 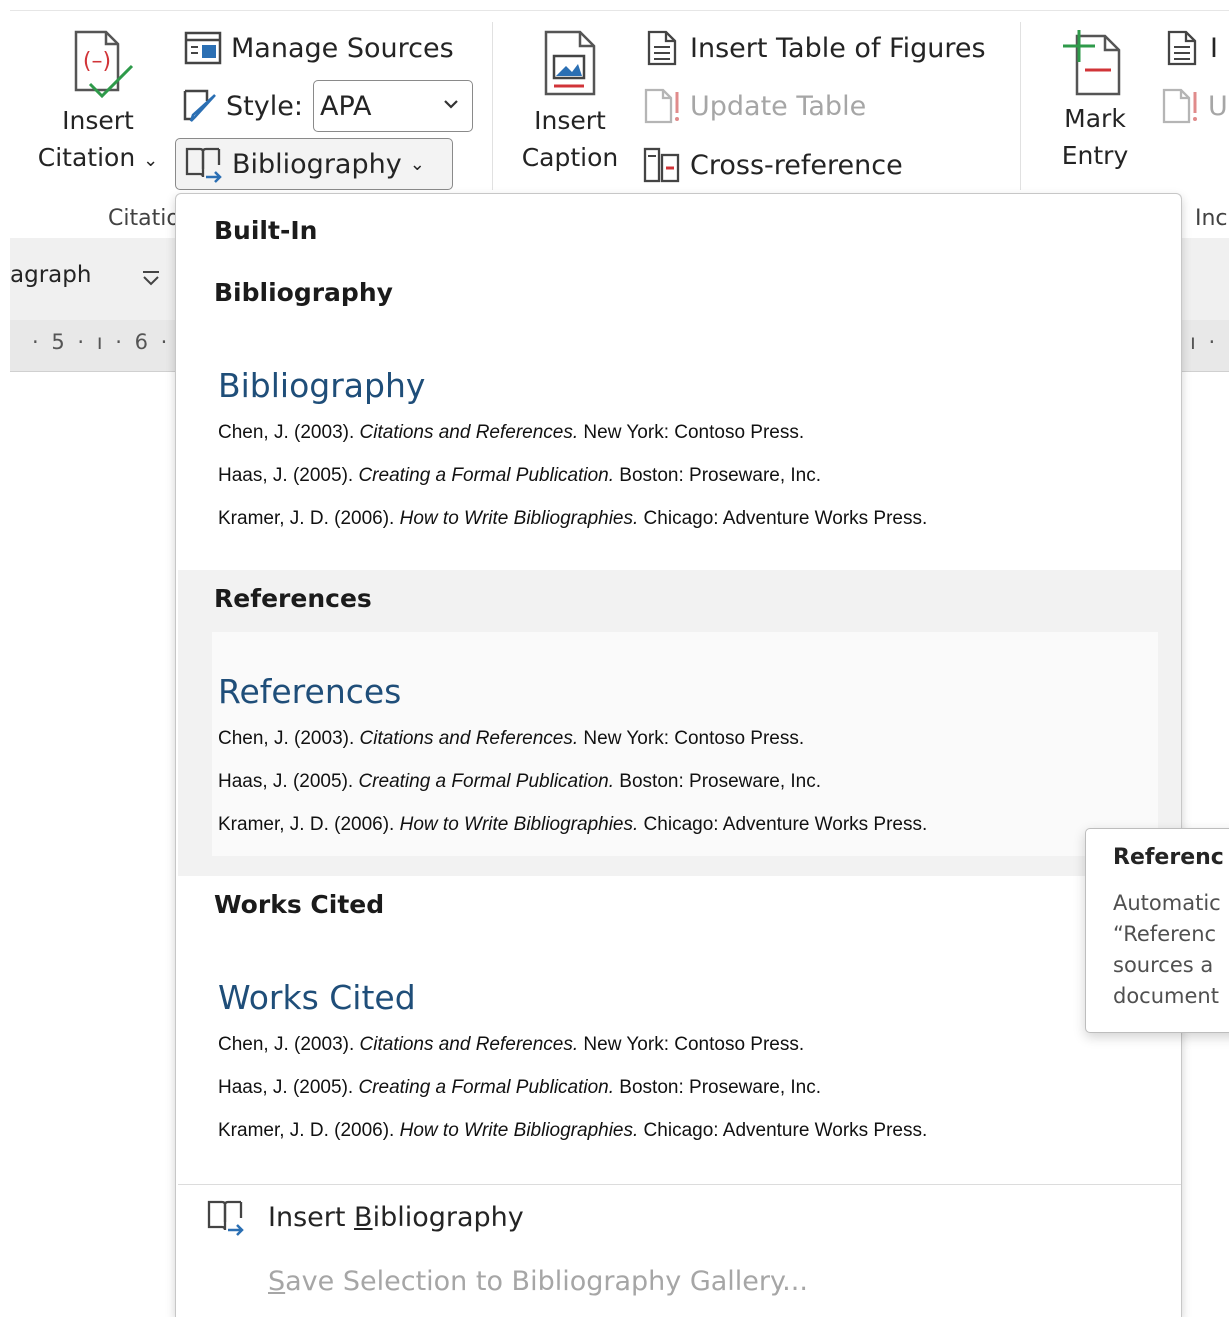 I want to click on style-label-row: Style:, so click(x=241, y=106).